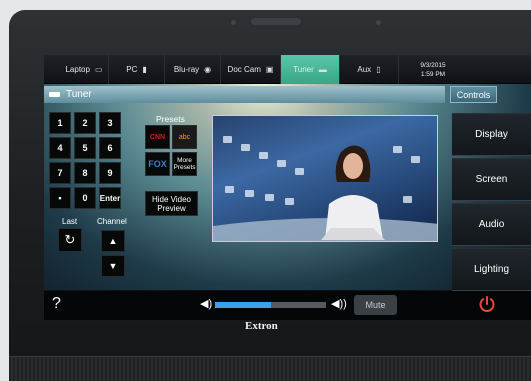 The height and width of the screenshot is (381, 531). Describe the element at coordinates (60, 173) in the screenshot. I see `key-7: 7` at that location.